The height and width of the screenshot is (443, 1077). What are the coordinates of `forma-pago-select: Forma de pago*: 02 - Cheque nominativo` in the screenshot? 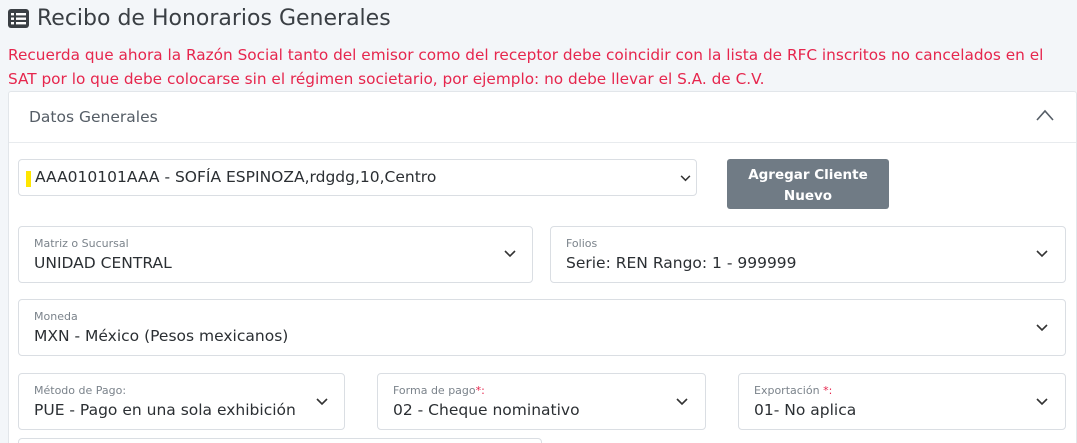 It's located at (541, 401).